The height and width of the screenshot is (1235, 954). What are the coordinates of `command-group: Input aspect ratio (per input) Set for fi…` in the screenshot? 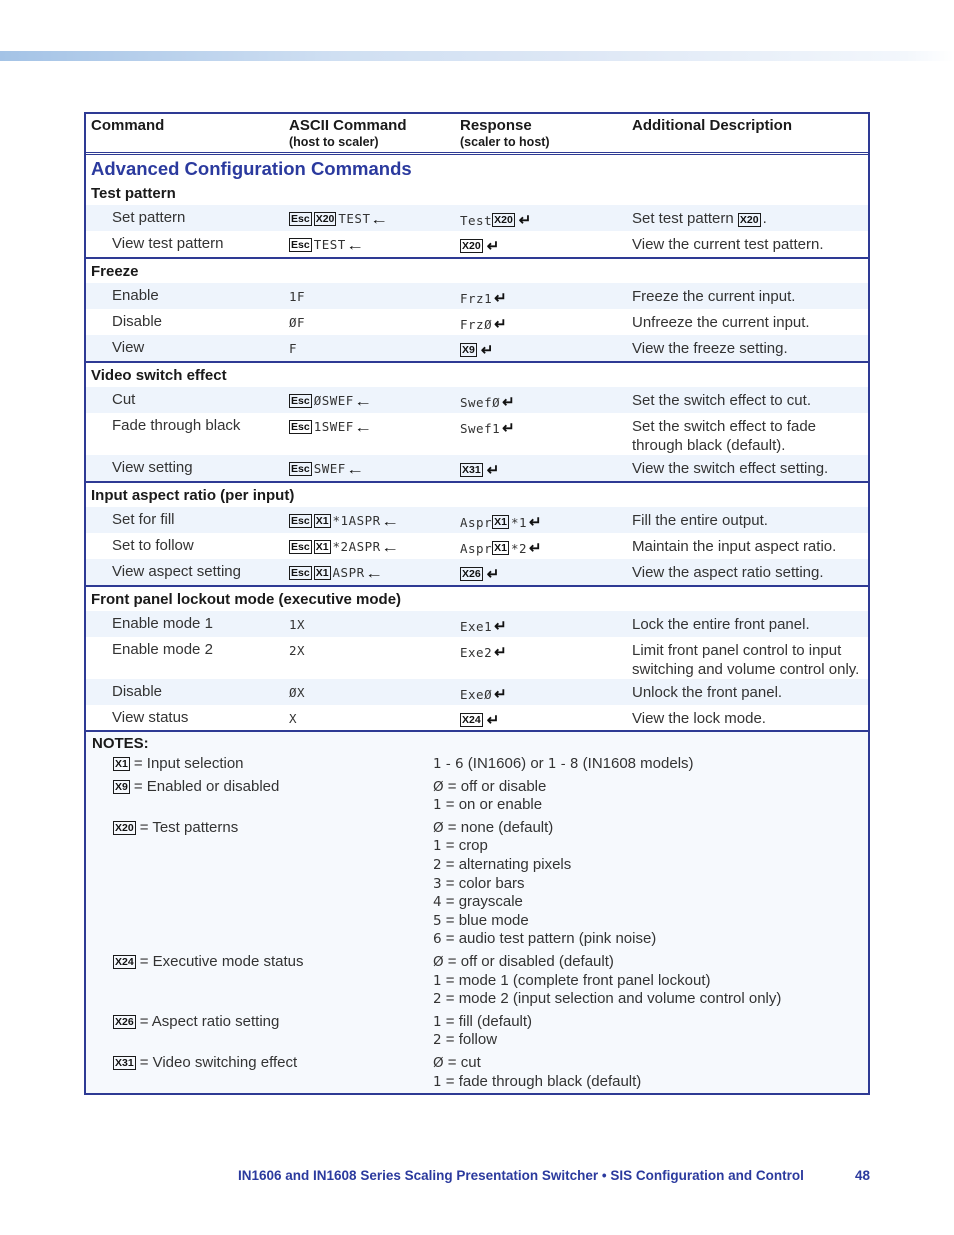 It's located at (477, 535).